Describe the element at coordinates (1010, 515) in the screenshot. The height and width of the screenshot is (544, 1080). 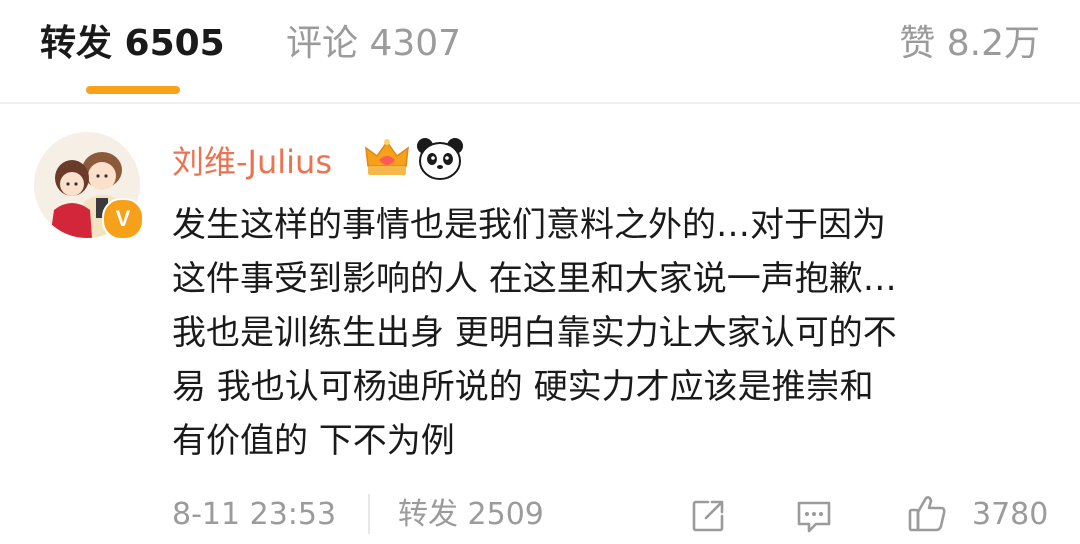
I see `like-count: 3780` at that location.